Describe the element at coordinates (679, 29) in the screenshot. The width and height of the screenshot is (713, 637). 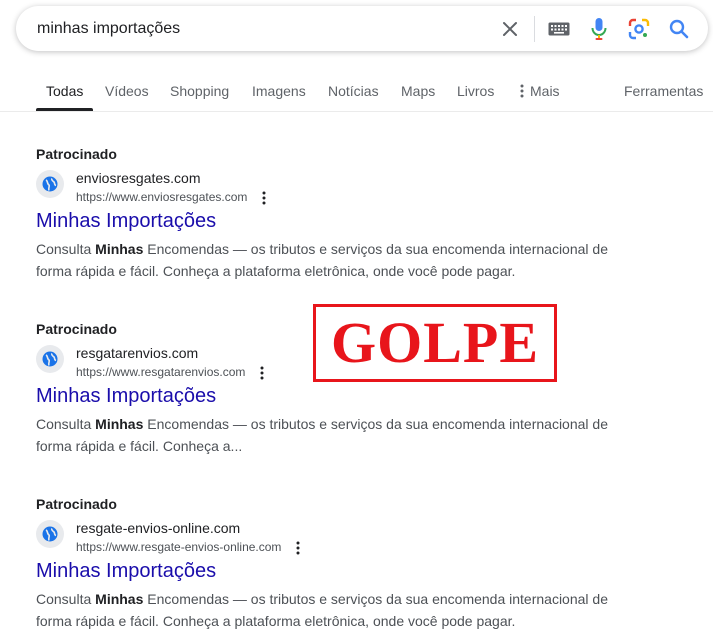
I see `search-icon` at that location.